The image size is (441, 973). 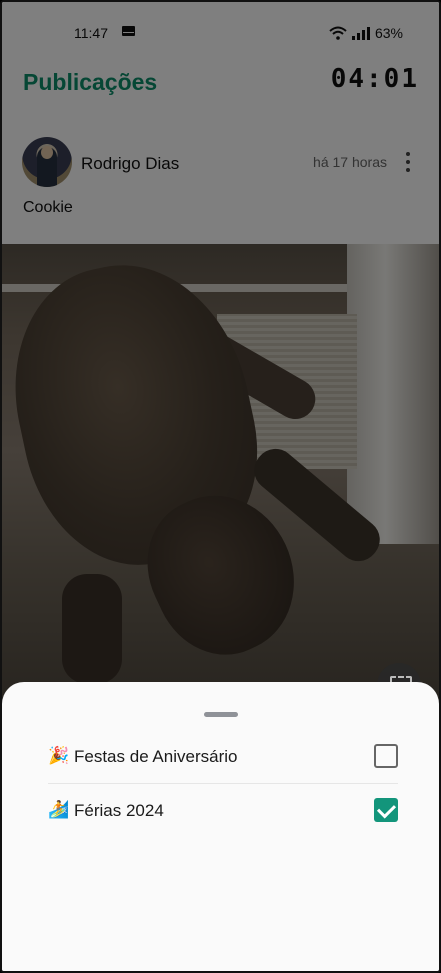 I want to click on album-checkbox, so click(x=386, y=756).